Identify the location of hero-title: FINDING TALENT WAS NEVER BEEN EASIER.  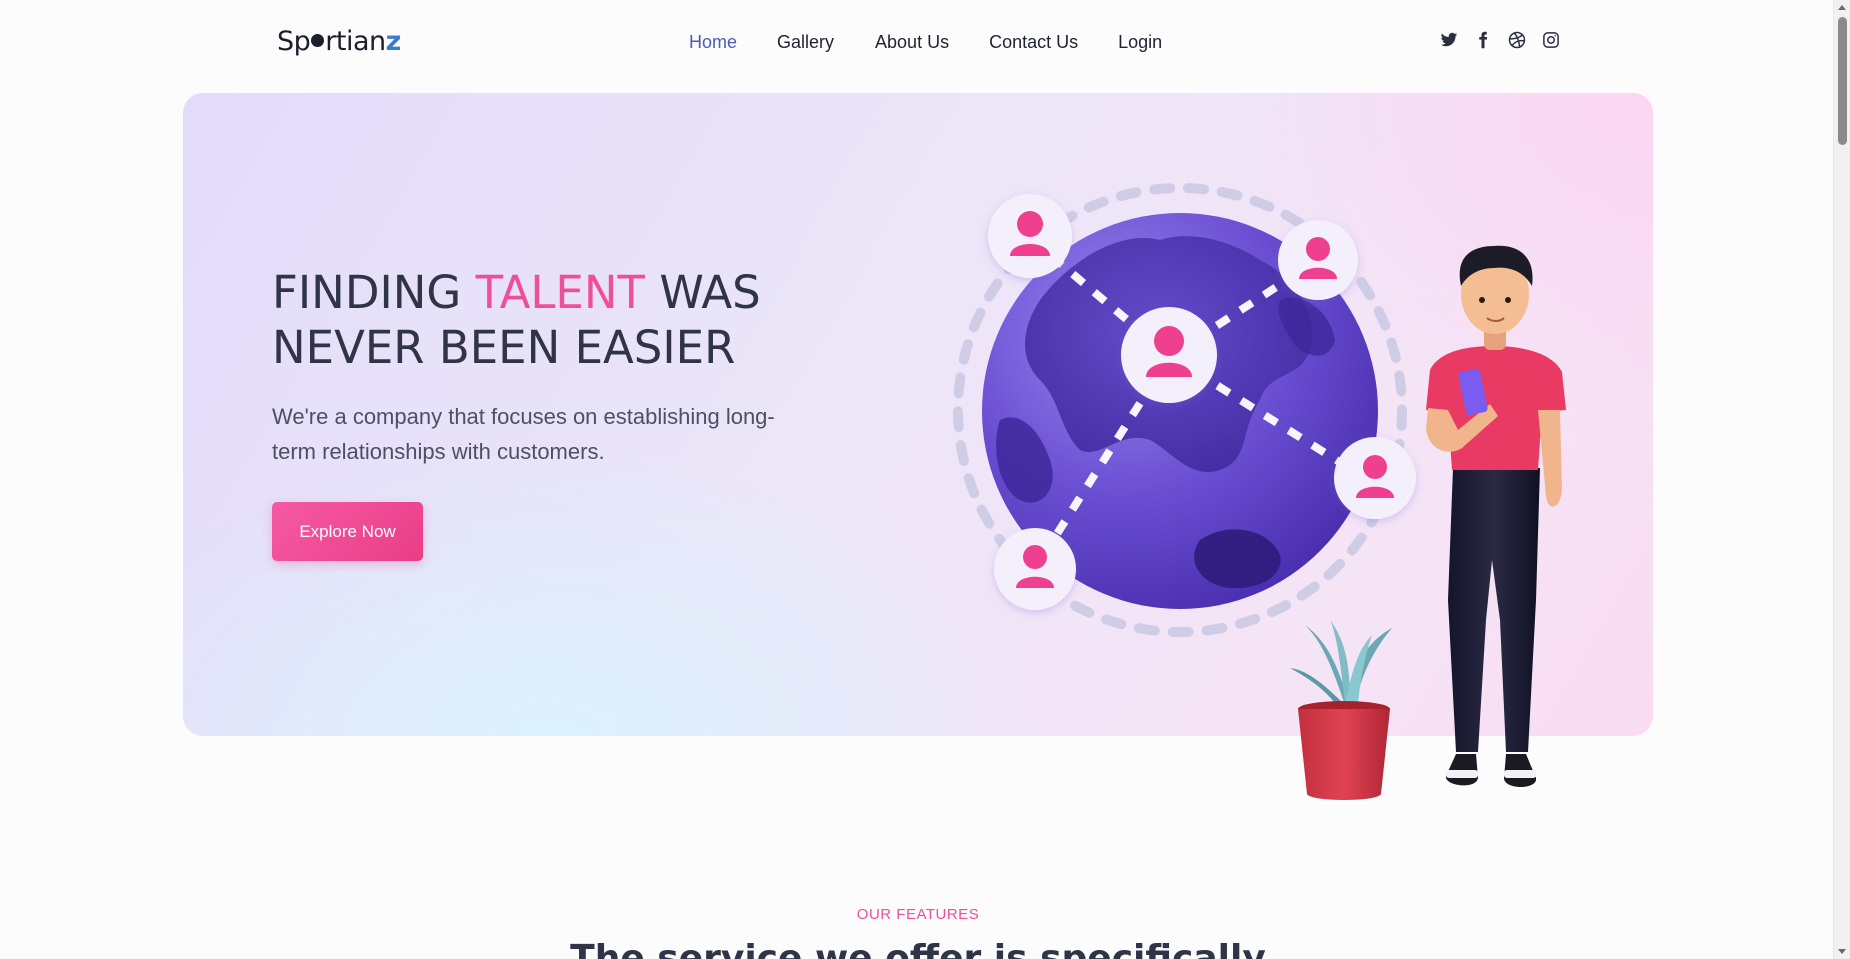
(592, 320).